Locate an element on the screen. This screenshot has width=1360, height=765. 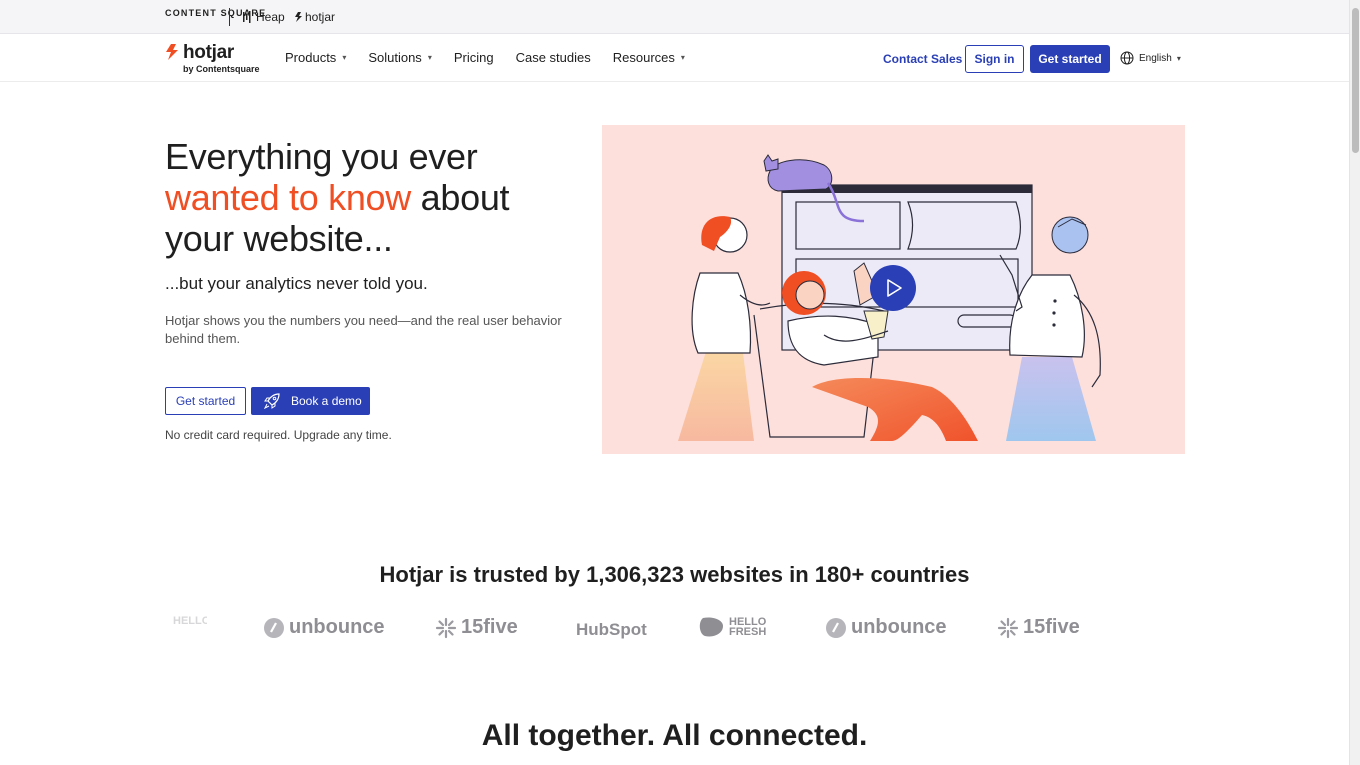
nav-solutions: Solutions ▾ is located at coordinates (400, 57).